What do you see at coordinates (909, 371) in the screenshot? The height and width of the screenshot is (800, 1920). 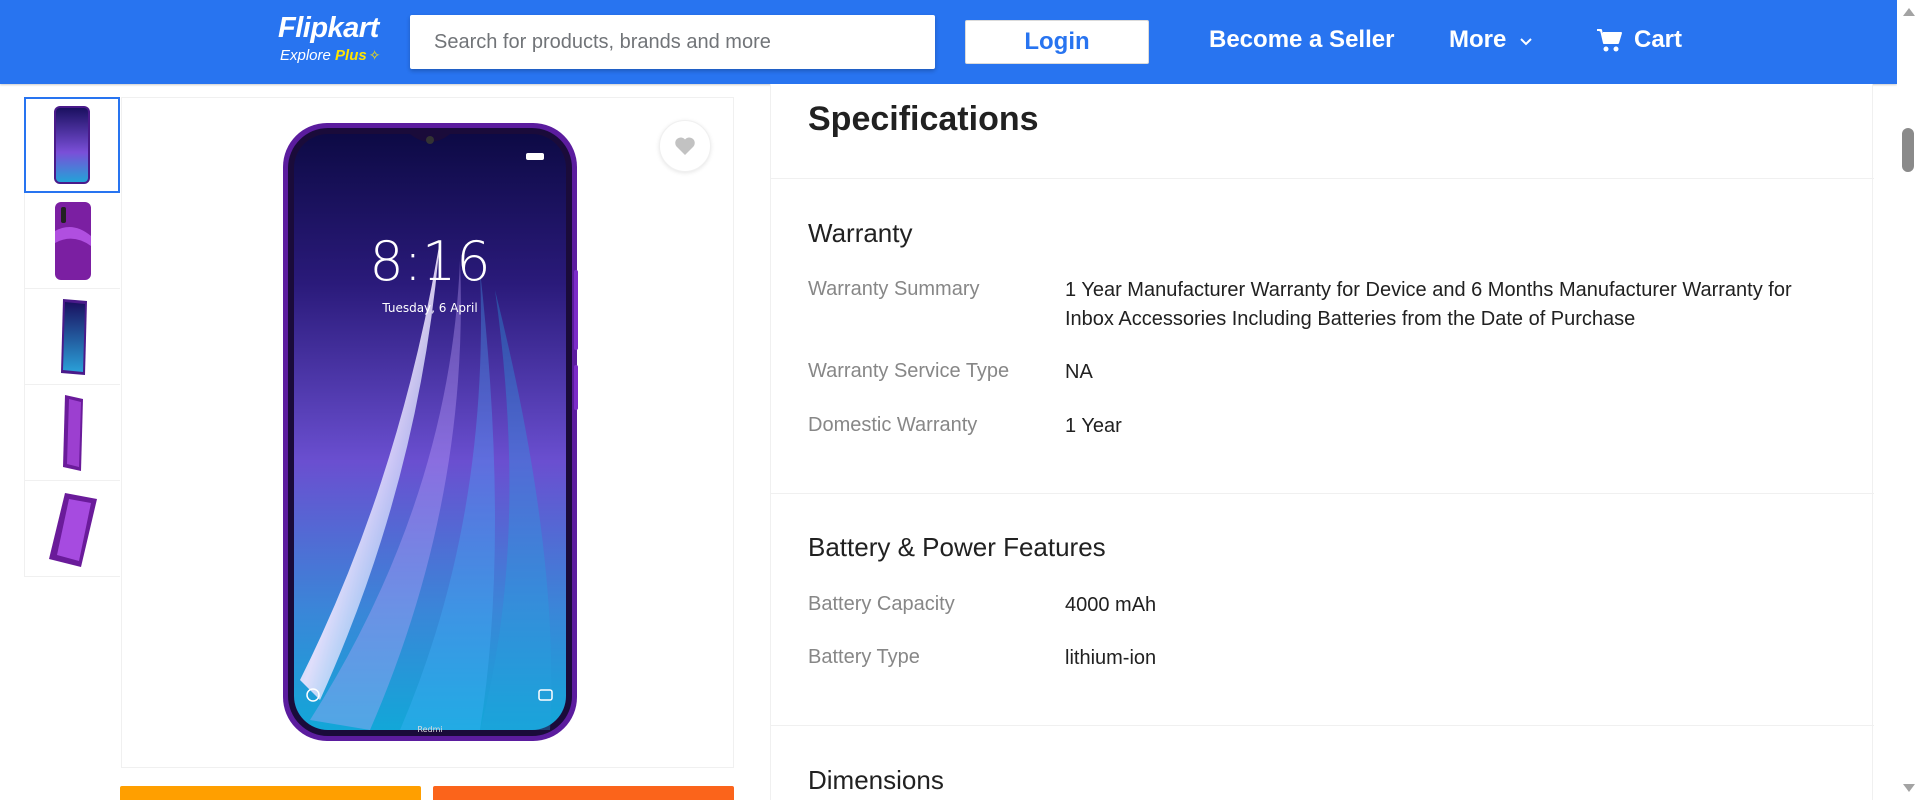 I see `spec-label: Warranty Service Type` at bounding box center [909, 371].